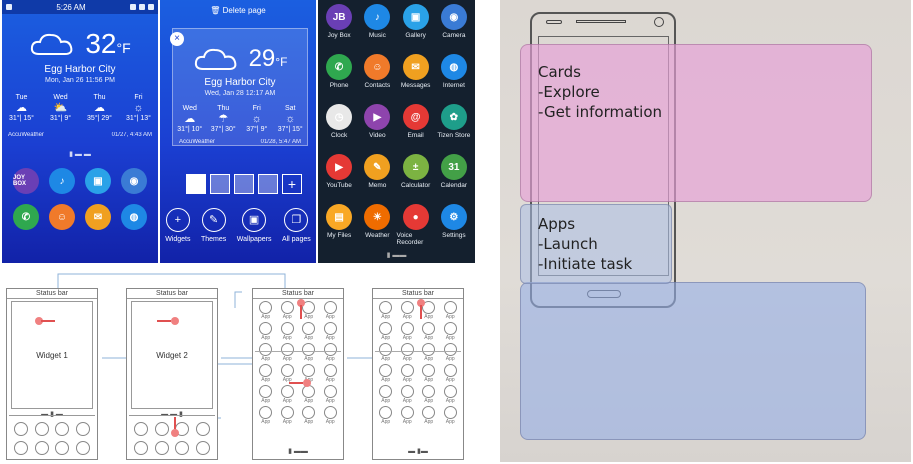  I want to click on notification-icon, so click(132, 7).